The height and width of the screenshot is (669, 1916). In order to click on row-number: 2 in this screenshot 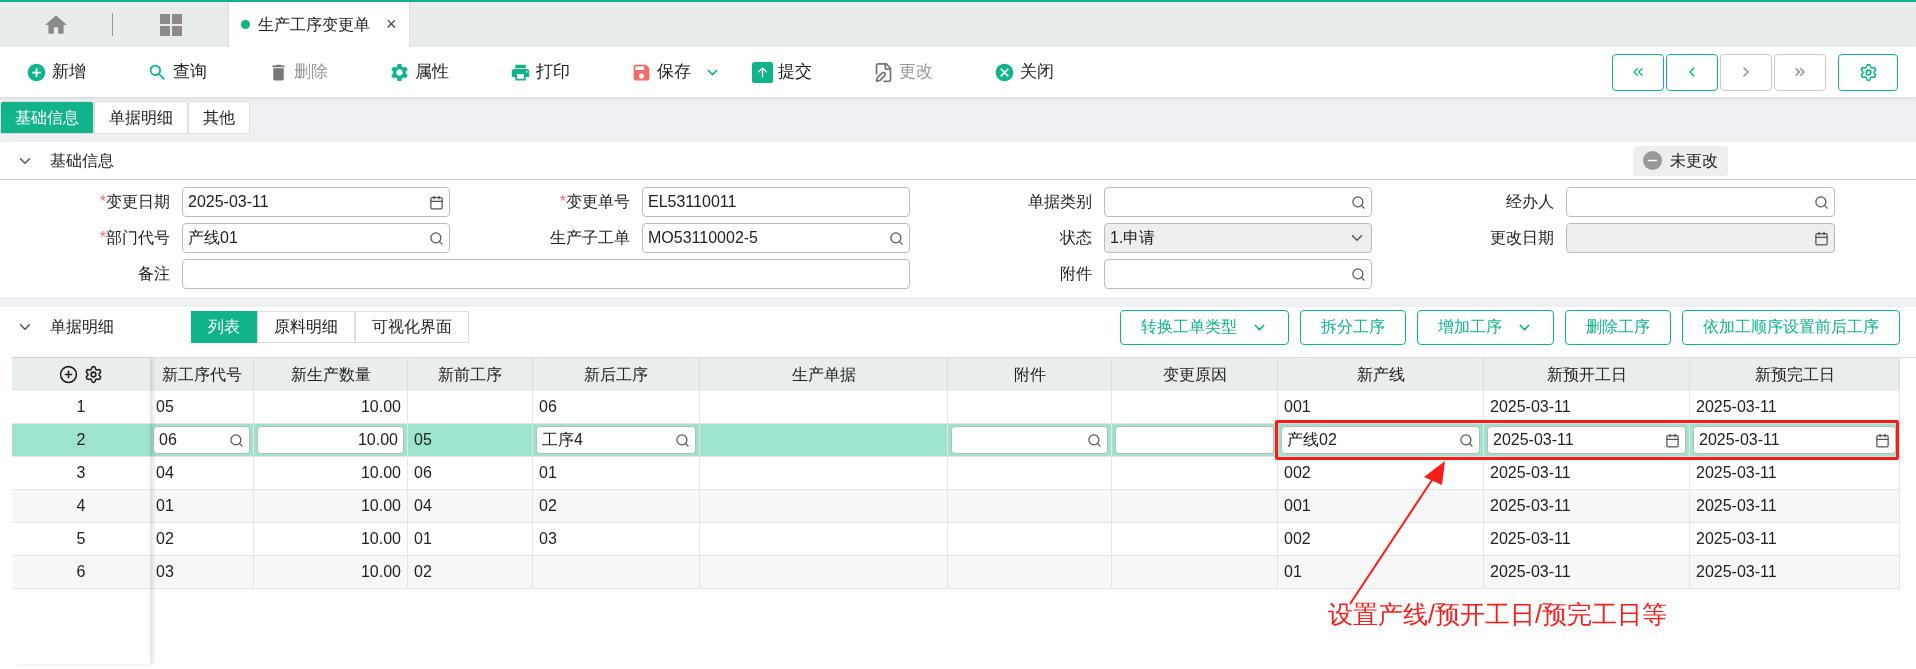, I will do `click(81, 440)`.